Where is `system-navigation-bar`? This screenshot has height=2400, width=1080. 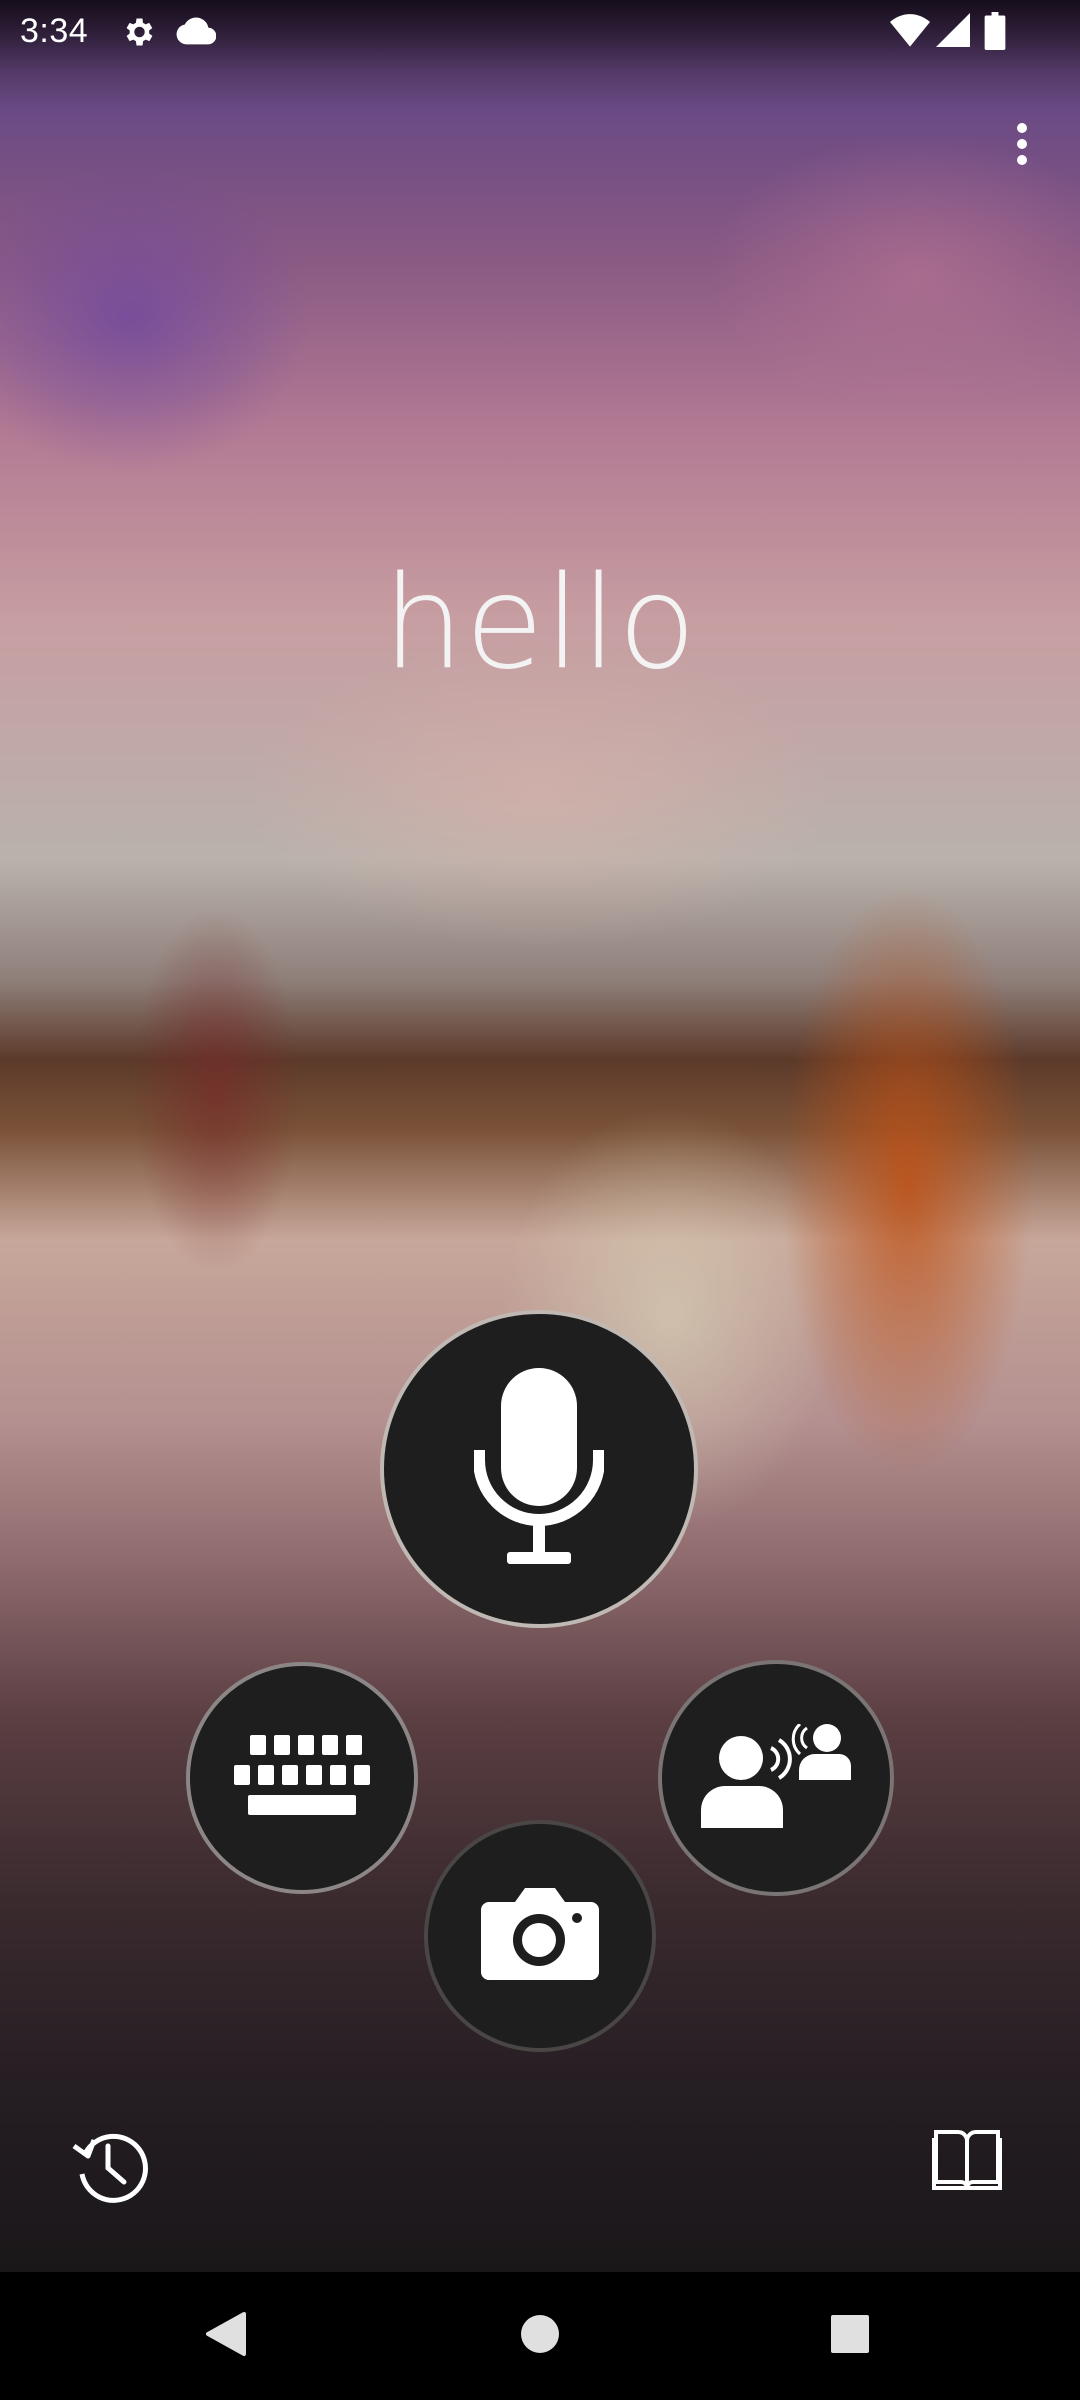
system-navigation-bar is located at coordinates (540, 2336).